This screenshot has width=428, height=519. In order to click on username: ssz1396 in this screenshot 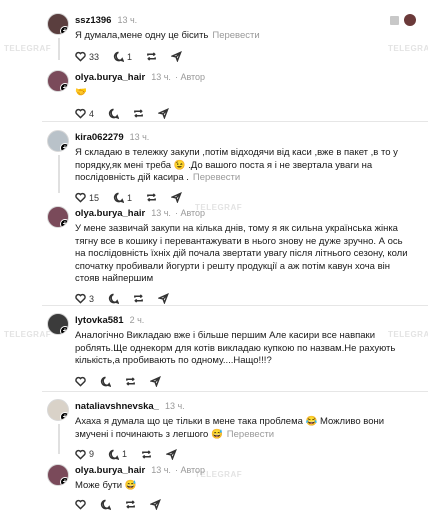, I will do `click(93, 20)`.